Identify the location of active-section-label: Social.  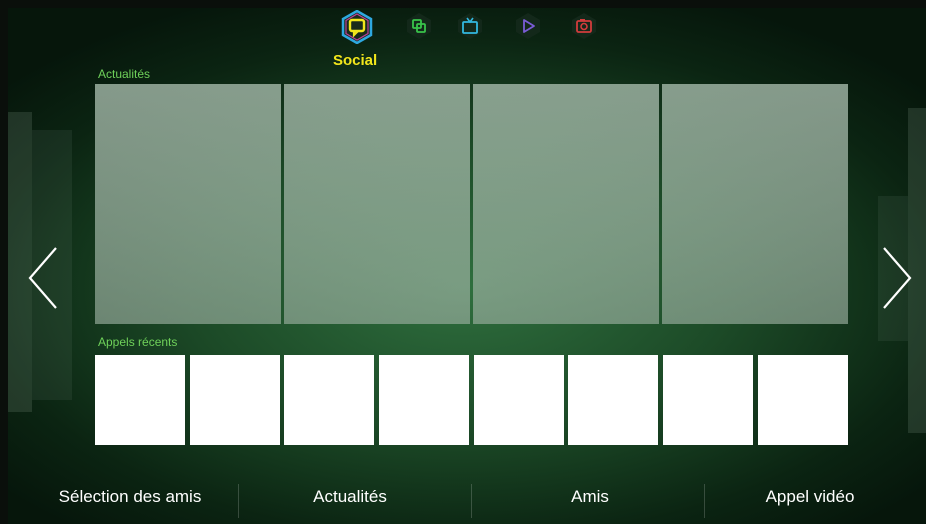
(355, 60).